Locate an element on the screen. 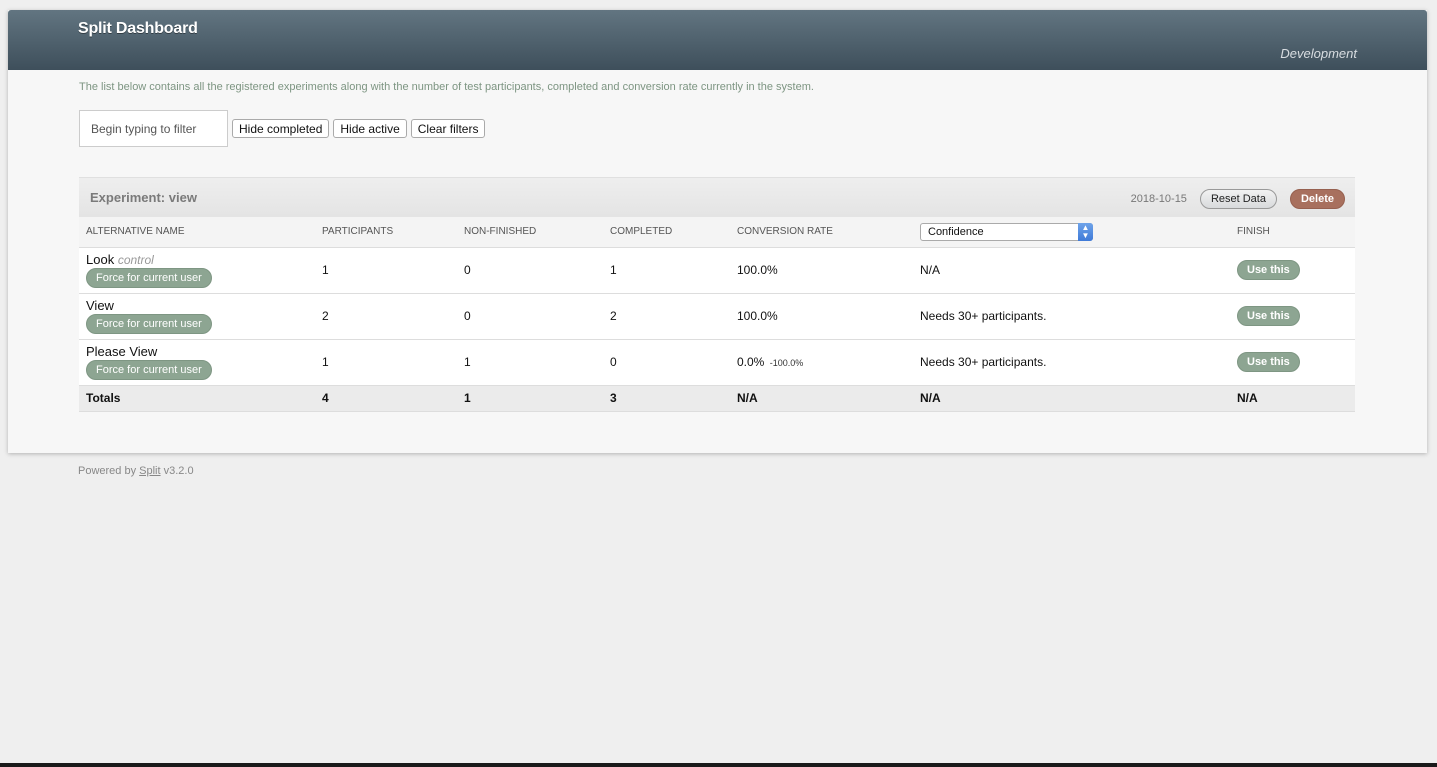 The image size is (1437, 767). footer: Powered by Split v3.2.0 is located at coordinates (136, 471).